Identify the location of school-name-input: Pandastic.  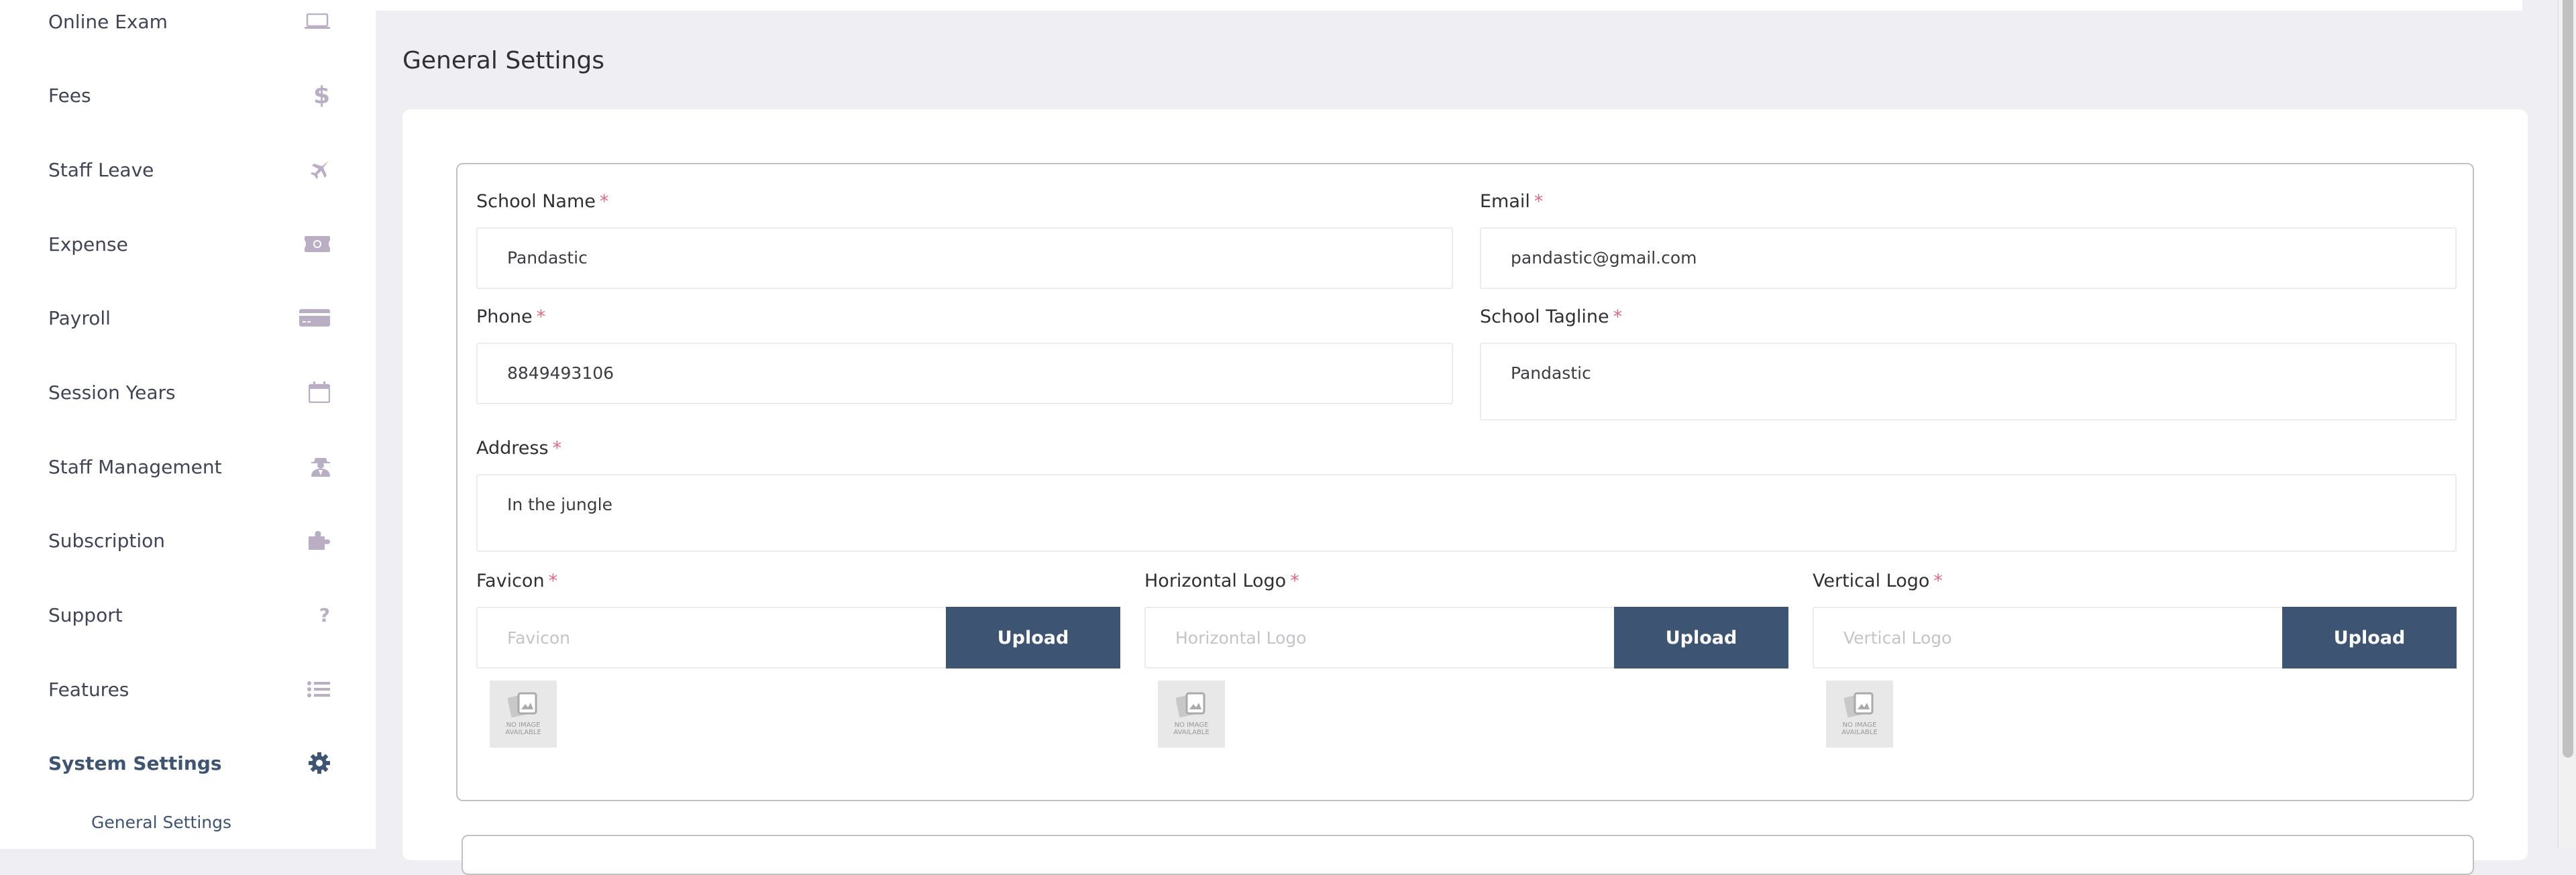
(964, 258).